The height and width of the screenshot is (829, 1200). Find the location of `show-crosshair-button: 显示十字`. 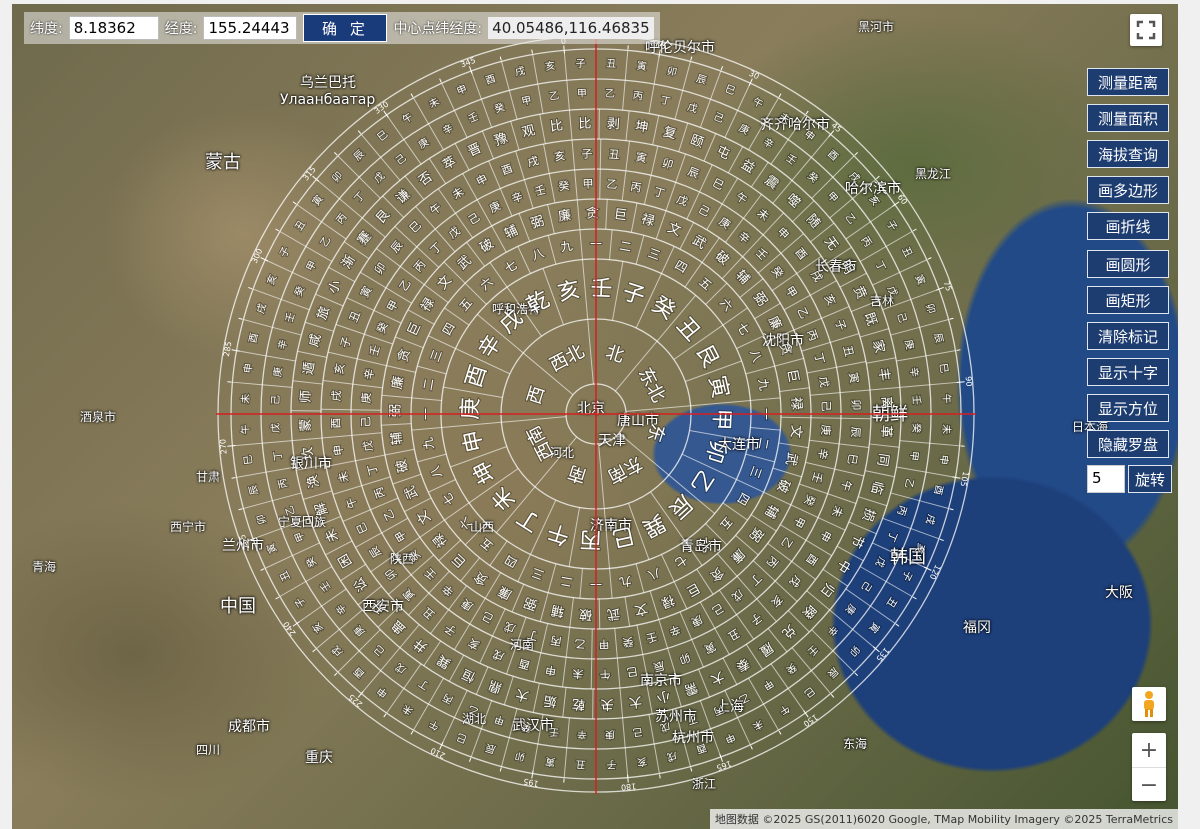

show-crosshair-button: 显示十字 is located at coordinates (1128, 372).